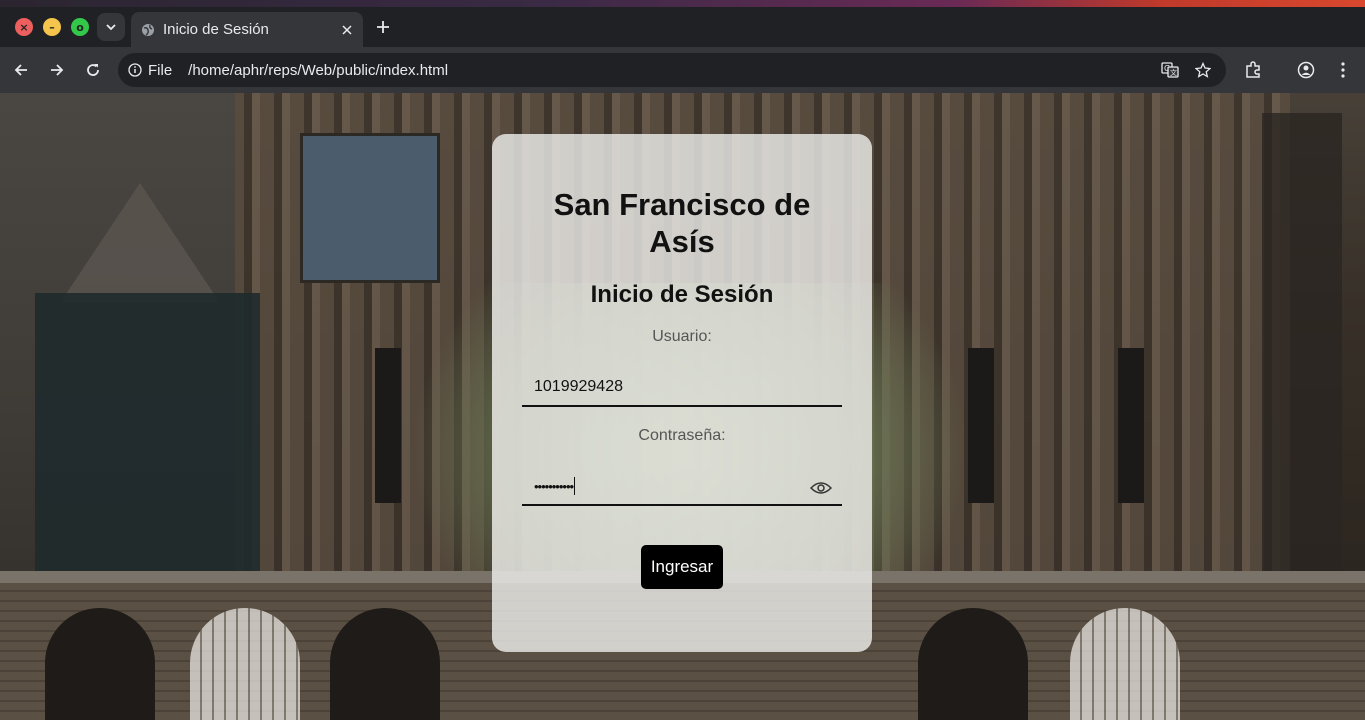  Describe the element at coordinates (370, 208) in the screenshot. I see `background-glass-window` at that location.